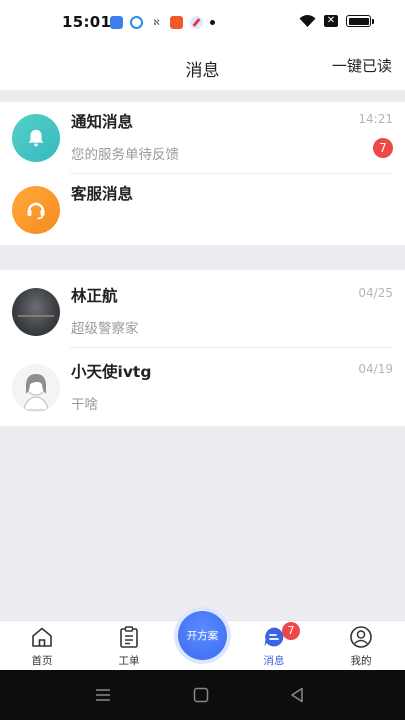  I want to click on item-subtitle: 您的服务单待反馈, so click(125, 155).